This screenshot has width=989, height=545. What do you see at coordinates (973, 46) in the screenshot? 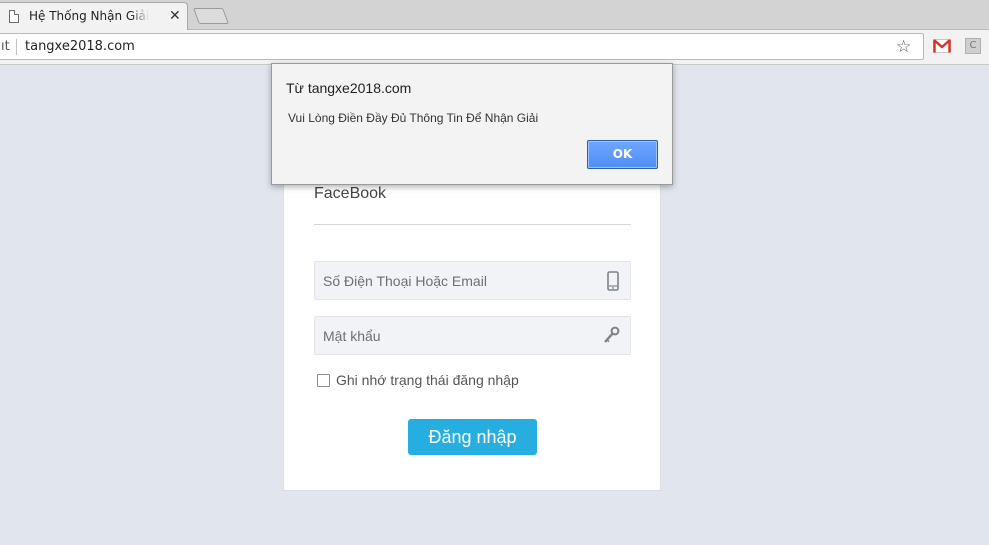
I see `extension-icon: C` at bounding box center [973, 46].